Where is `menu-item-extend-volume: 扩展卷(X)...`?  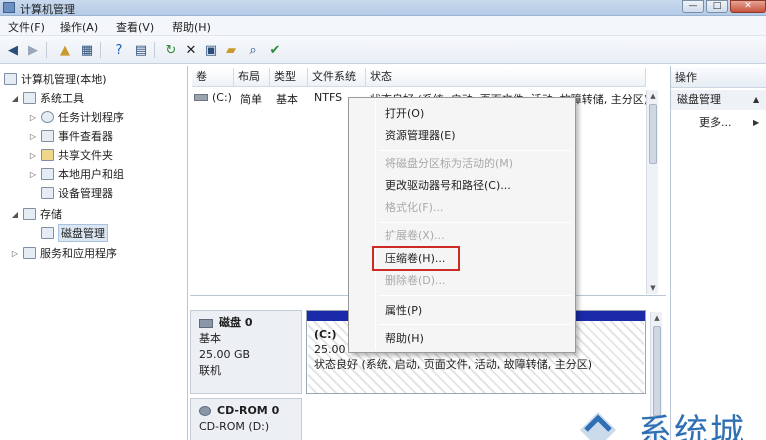
menu-item-extend-volume: 扩展卷(X)... is located at coordinates (415, 236).